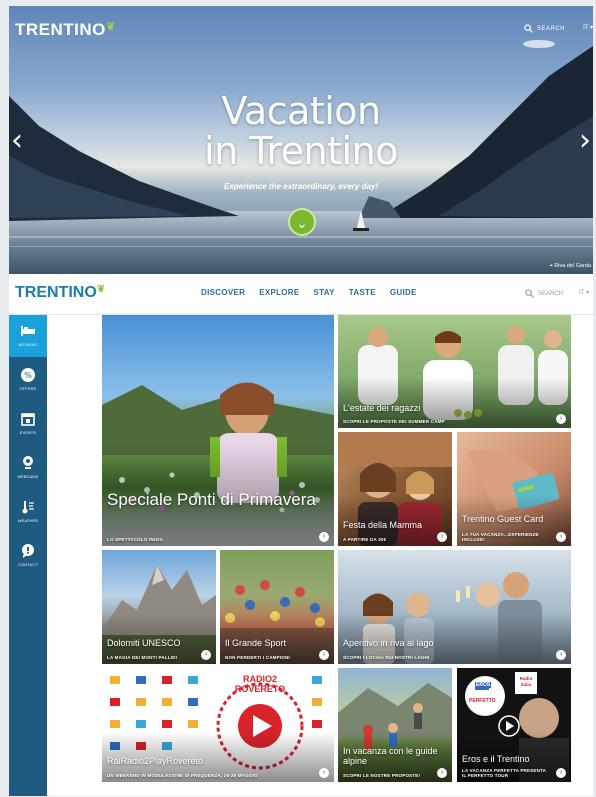 The height and width of the screenshot is (797, 596). Describe the element at coordinates (28, 331) in the screenshot. I see `bed-icon` at that location.